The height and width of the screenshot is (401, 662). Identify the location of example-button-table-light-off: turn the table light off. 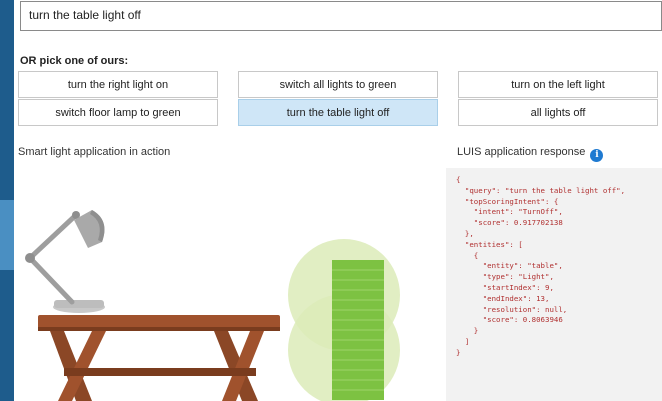
(338, 112).